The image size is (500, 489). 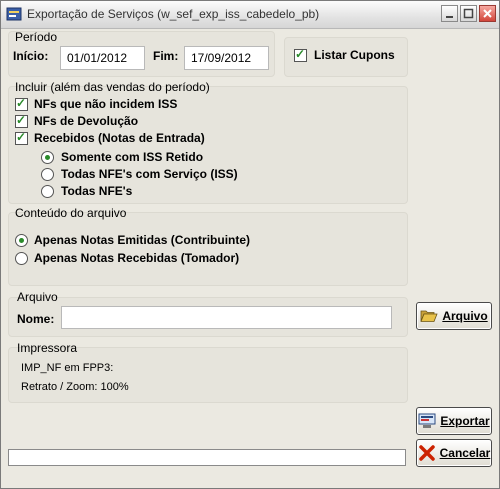 What do you see at coordinates (208, 249) in the screenshot?
I see `conteudo-group` at bounding box center [208, 249].